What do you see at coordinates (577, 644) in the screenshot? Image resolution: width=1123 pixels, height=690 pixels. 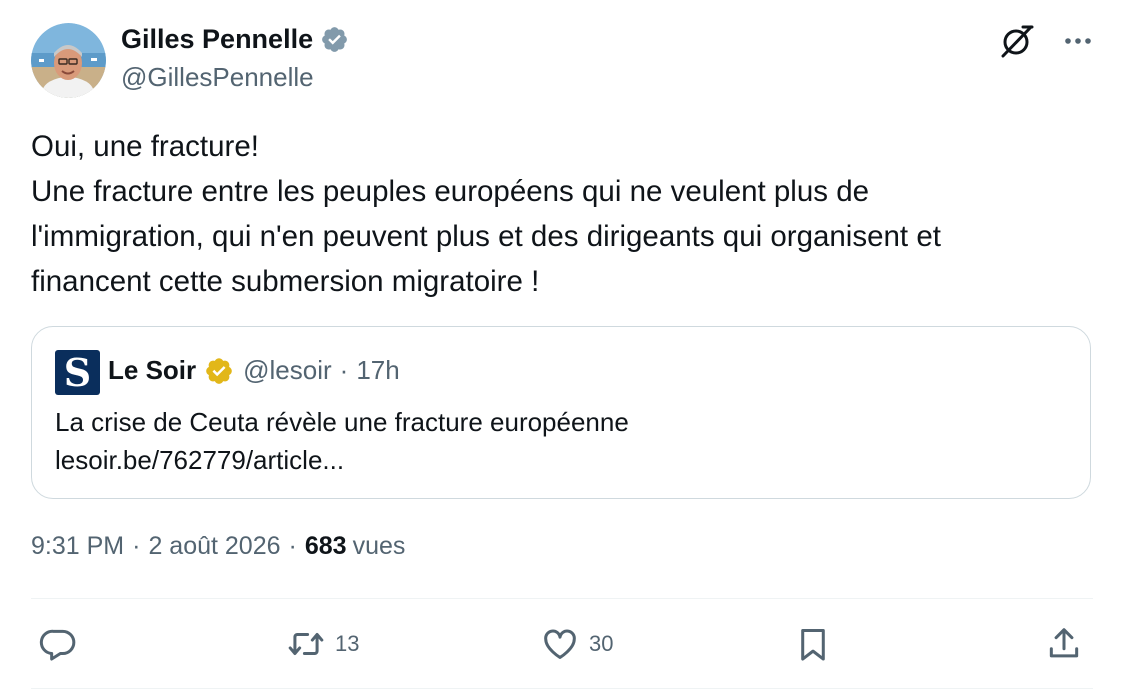 I see `like-button: 30` at bounding box center [577, 644].